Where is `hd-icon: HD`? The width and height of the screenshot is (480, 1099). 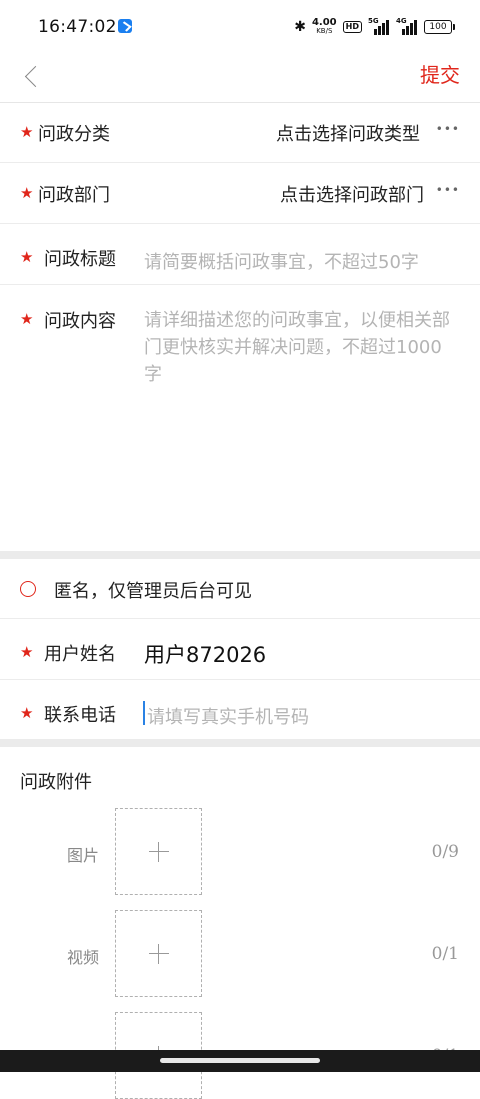 hd-icon: HD is located at coordinates (352, 27).